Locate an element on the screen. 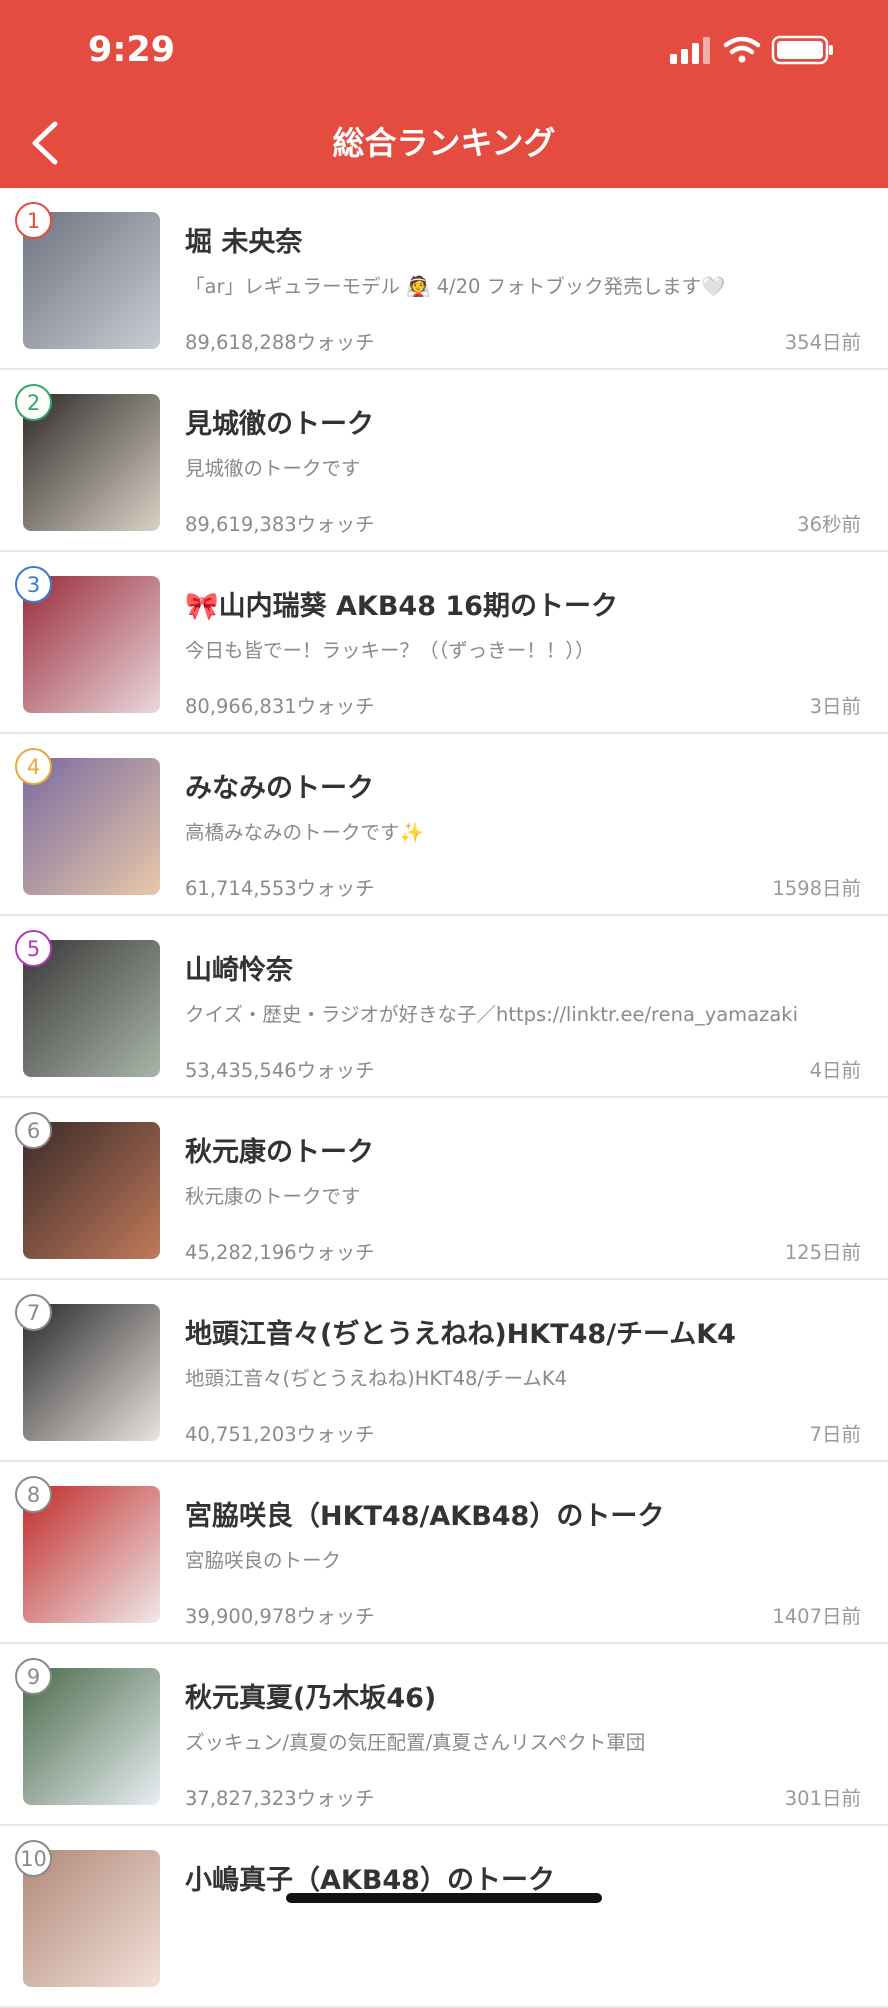 The width and height of the screenshot is (888, 2008). last-updated: 301日前 is located at coordinates (822, 1798).